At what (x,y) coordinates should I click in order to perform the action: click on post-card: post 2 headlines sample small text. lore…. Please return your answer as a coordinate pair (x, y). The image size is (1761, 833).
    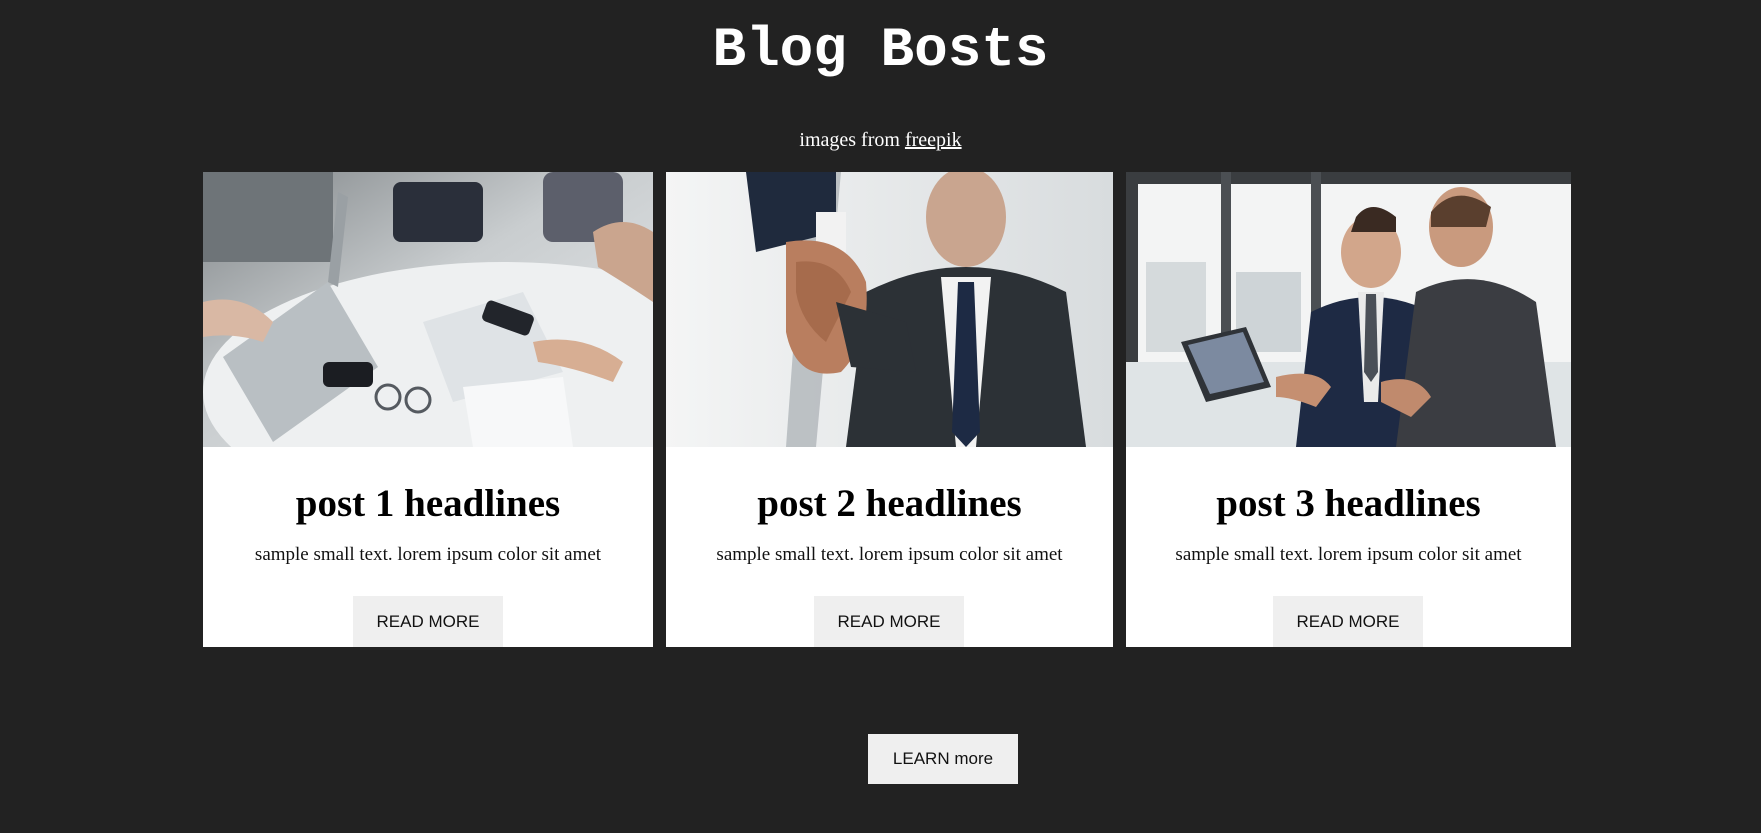
    Looking at the image, I should click on (889, 409).